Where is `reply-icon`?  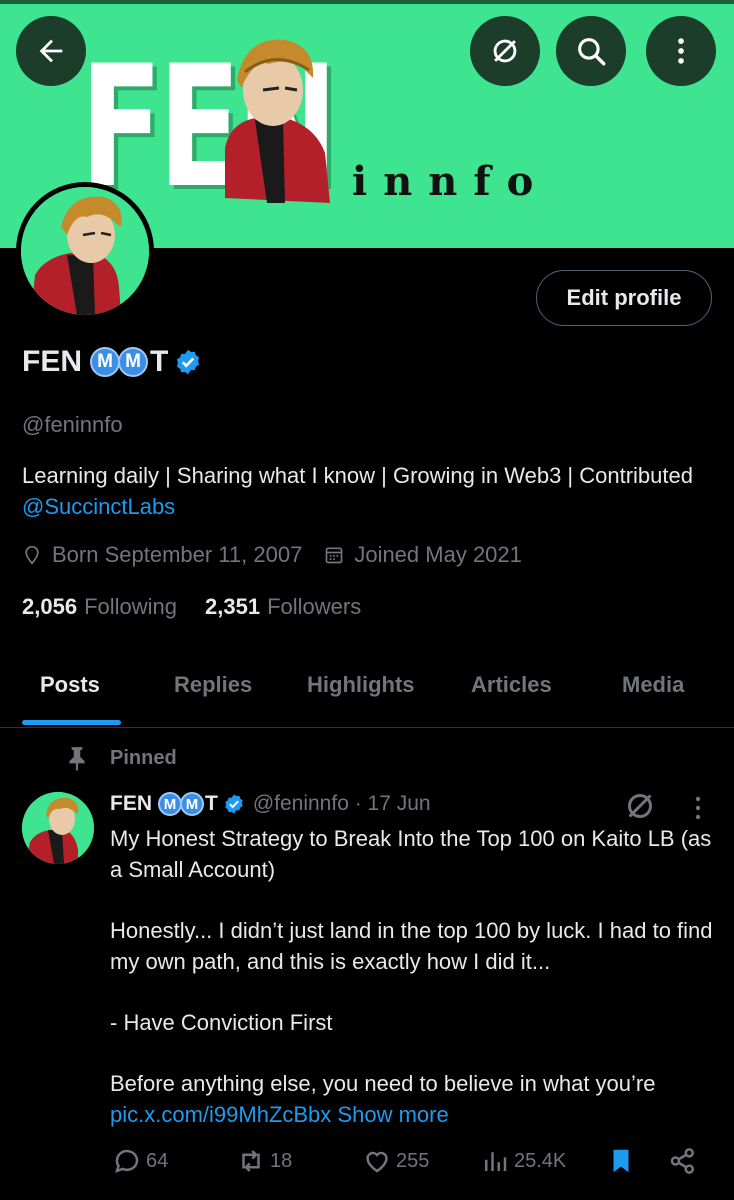
reply-icon is located at coordinates (127, 1161).